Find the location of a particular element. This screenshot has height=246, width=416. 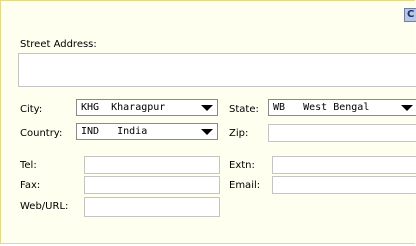

email-input is located at coordinates (344, 185).